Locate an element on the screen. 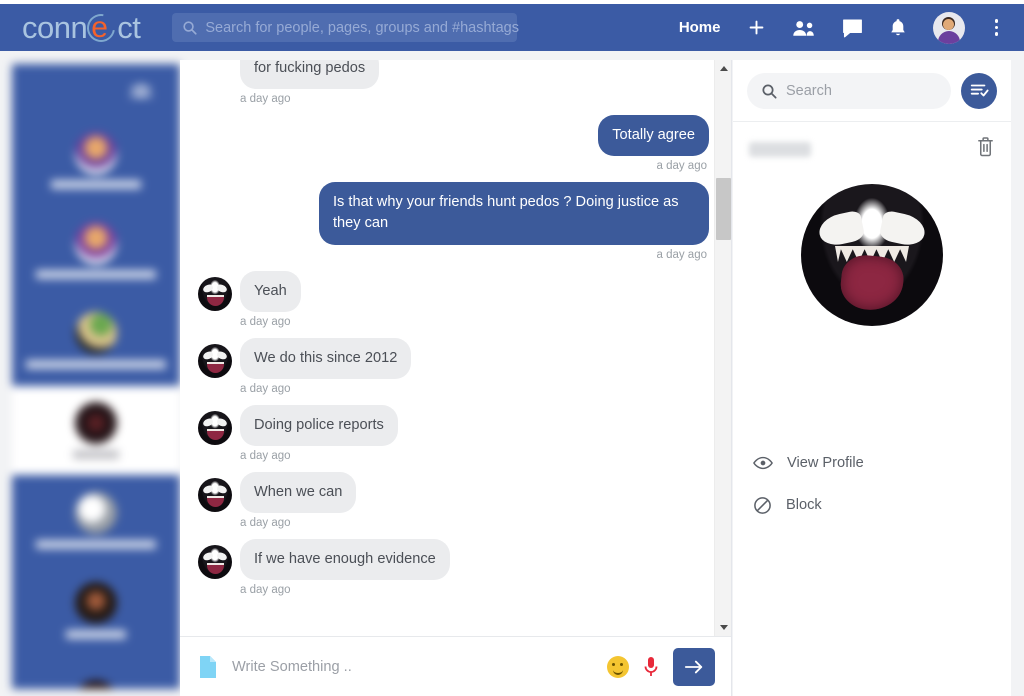 This screenshot has width=1024, height=696. message-bubble-incoming: for fucking pedos is located at coordinates (310, 75).